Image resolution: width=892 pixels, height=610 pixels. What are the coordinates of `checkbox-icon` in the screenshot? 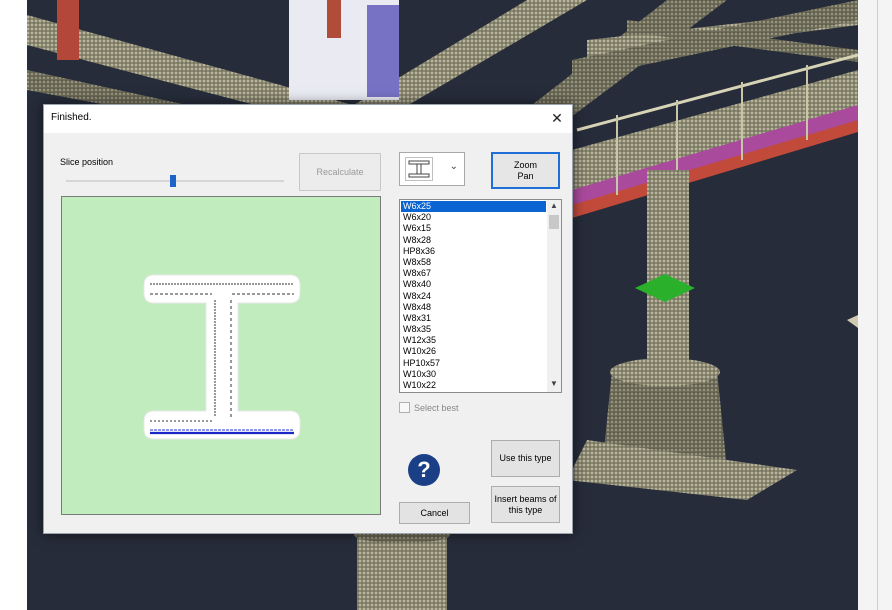 It's located at (404, 407).